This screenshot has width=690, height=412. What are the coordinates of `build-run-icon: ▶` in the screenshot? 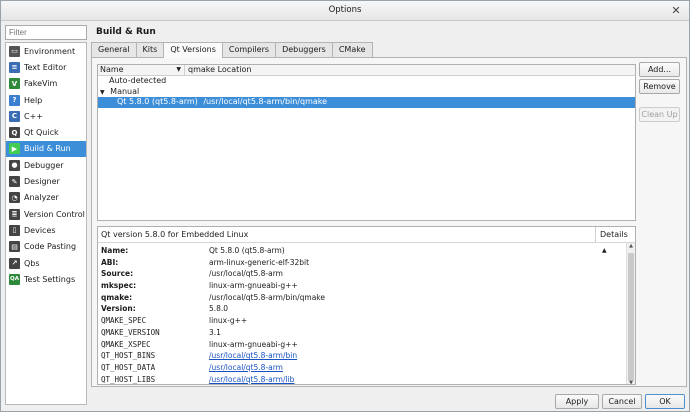 It's located at (14, 149).